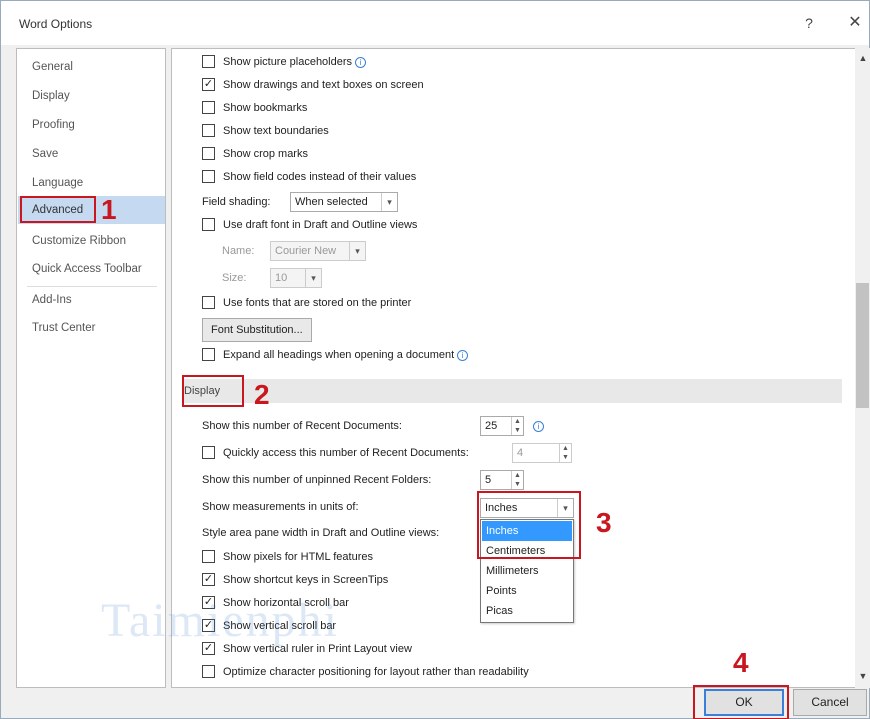 This screenshot has height=719, width=870. Describe the element at coordinates (56, 24) in the screenshot. I see `window-title: Word Options` at that location.